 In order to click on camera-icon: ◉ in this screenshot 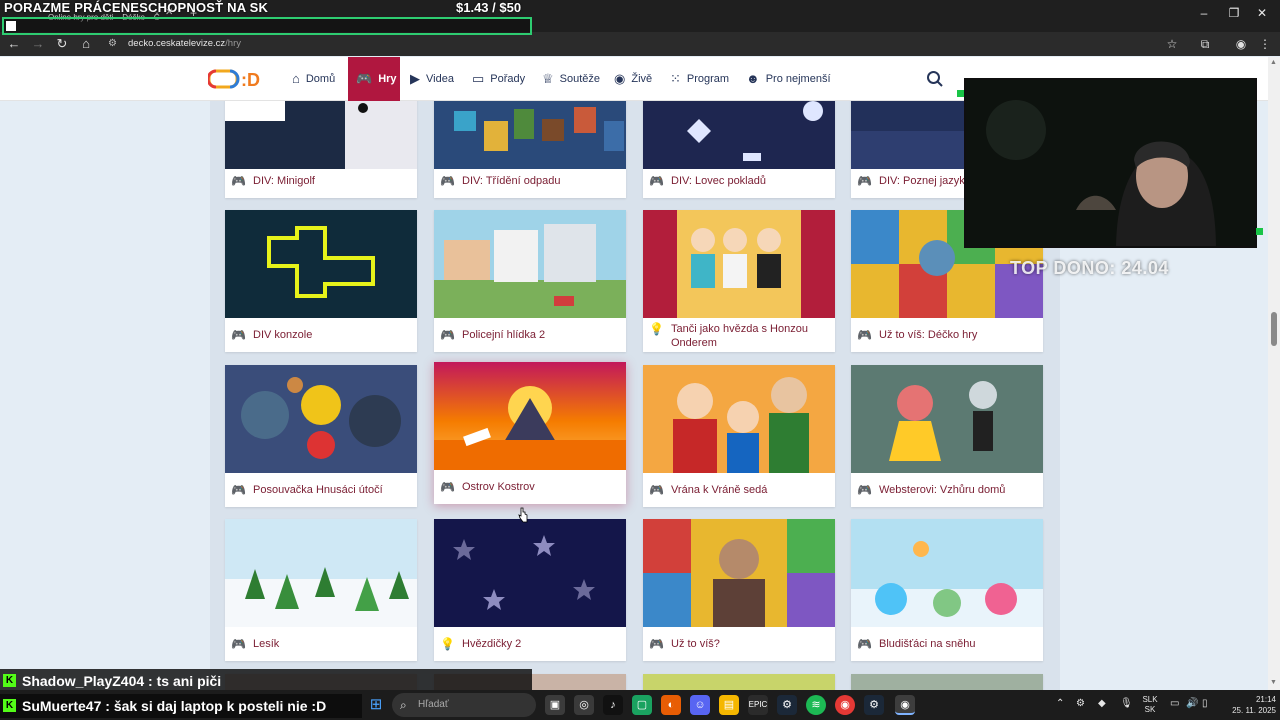, I will do `click(620, 79)`.